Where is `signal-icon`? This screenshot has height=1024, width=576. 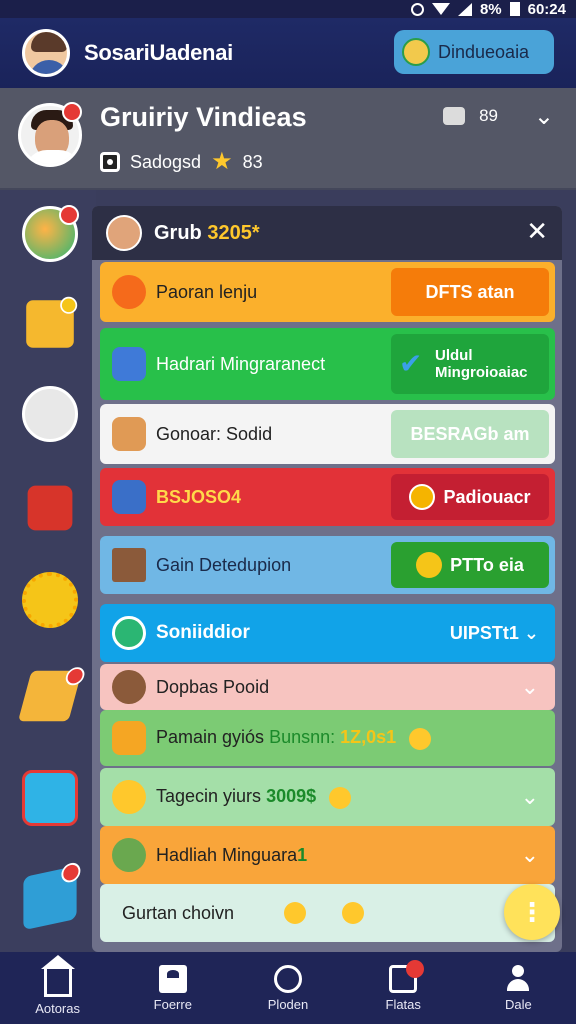 signal-icon is located at coordinates (464, 9).